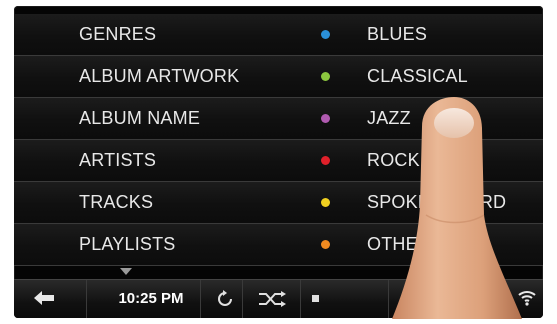  I want to click on wifi-status, so click(526, 299).